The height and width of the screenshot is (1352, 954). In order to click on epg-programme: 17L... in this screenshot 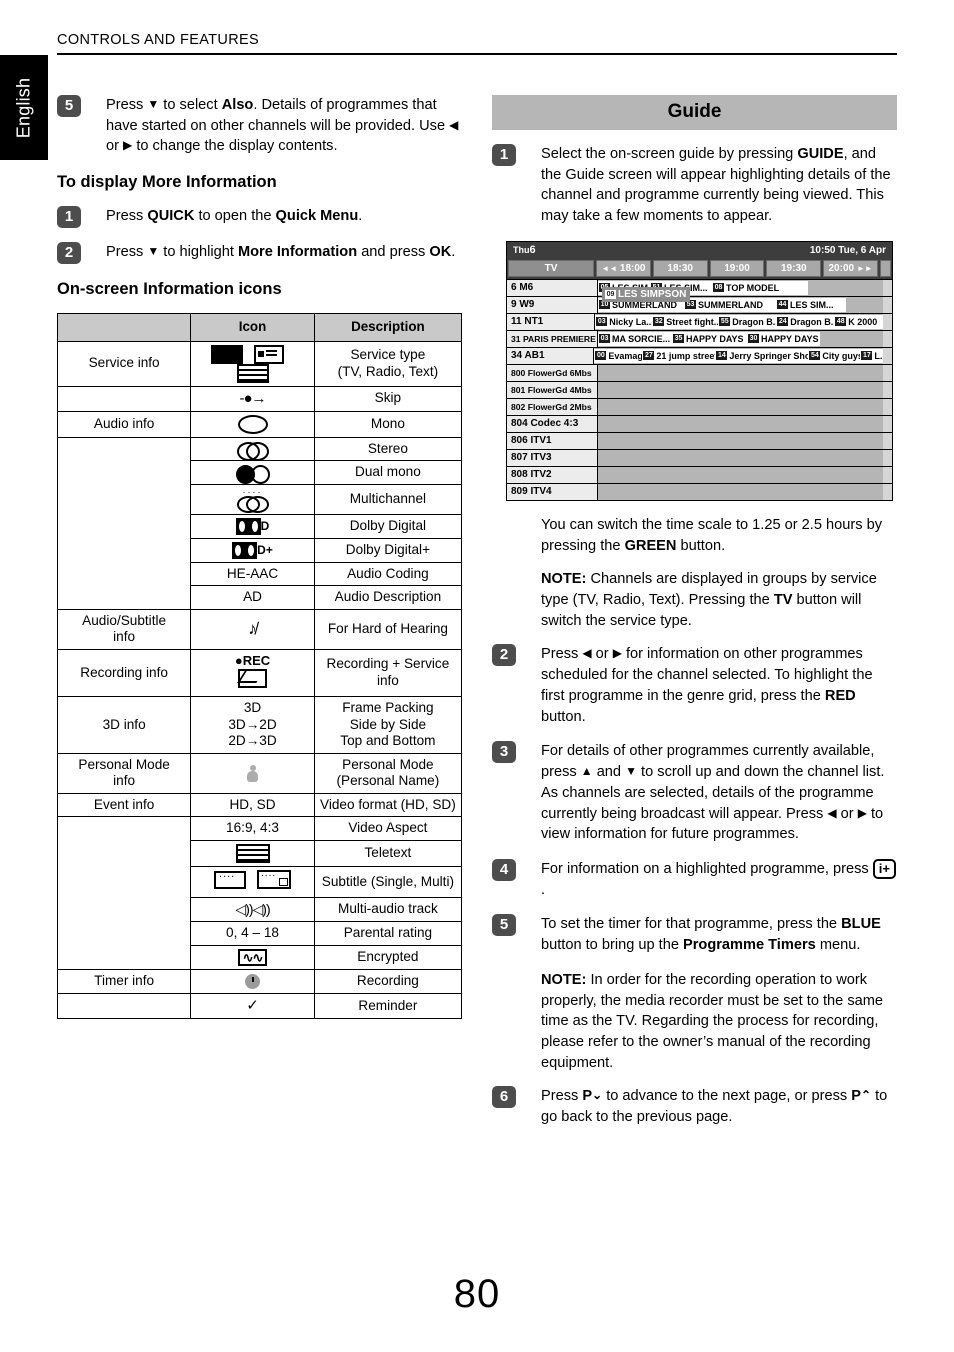, I will do `click(872, 355)`.